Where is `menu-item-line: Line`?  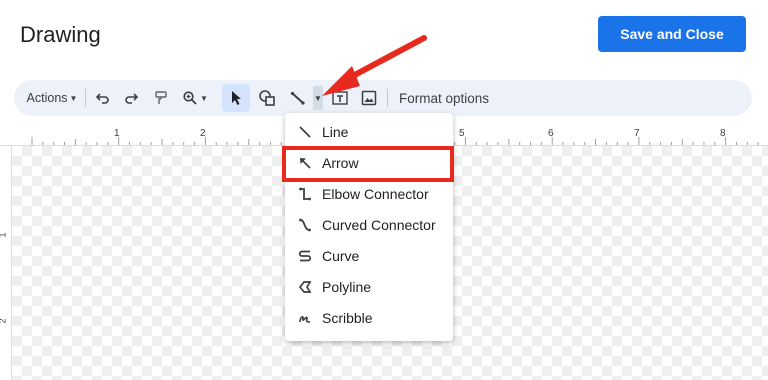 menu-item-line: Line is located at coordinates (369, 132).